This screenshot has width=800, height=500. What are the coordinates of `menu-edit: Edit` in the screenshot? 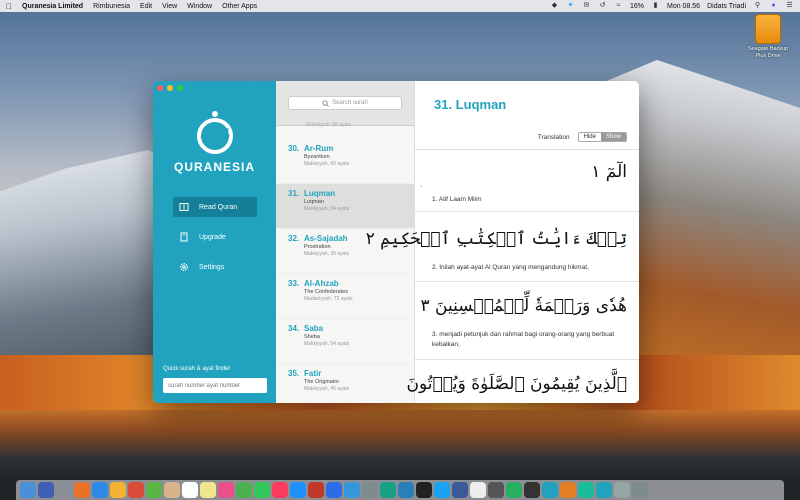 It's located at (146, 6).